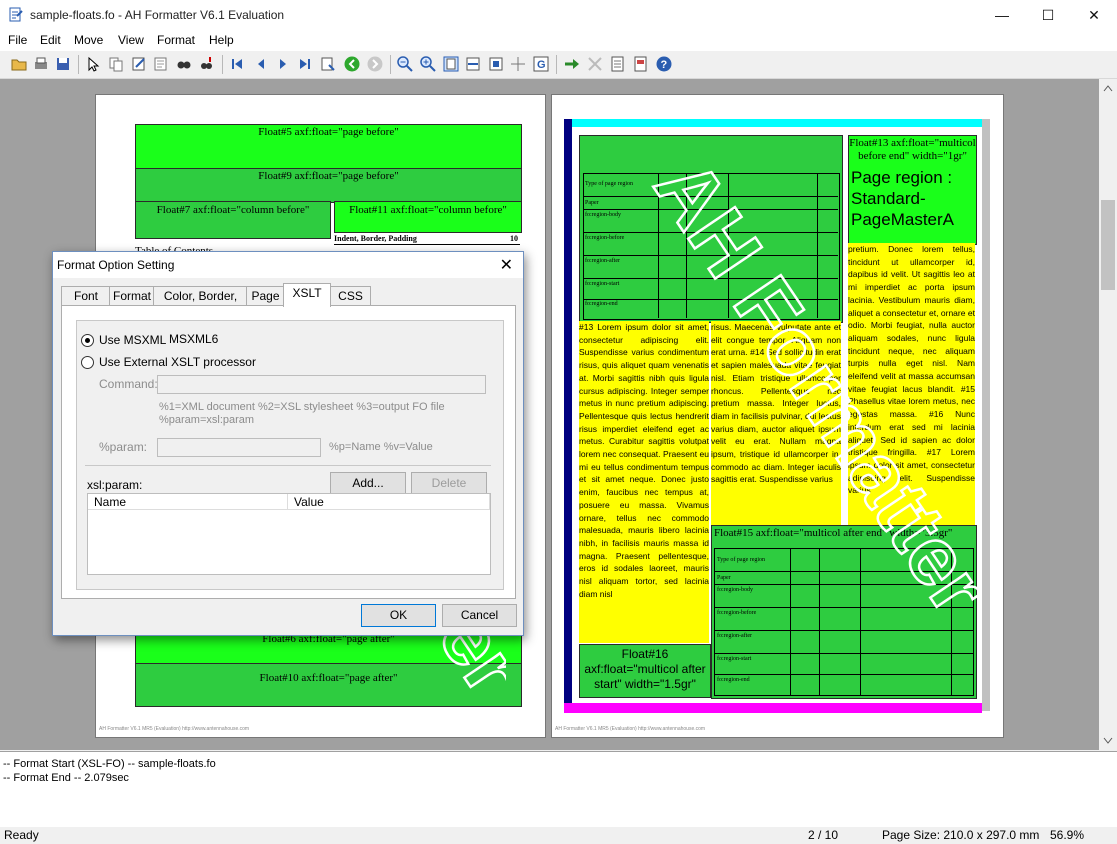  Describe the element at coordinates (200, 304) in the screenshot. I see `tab-color-border-unit: Color, Border, Unit` at that location.